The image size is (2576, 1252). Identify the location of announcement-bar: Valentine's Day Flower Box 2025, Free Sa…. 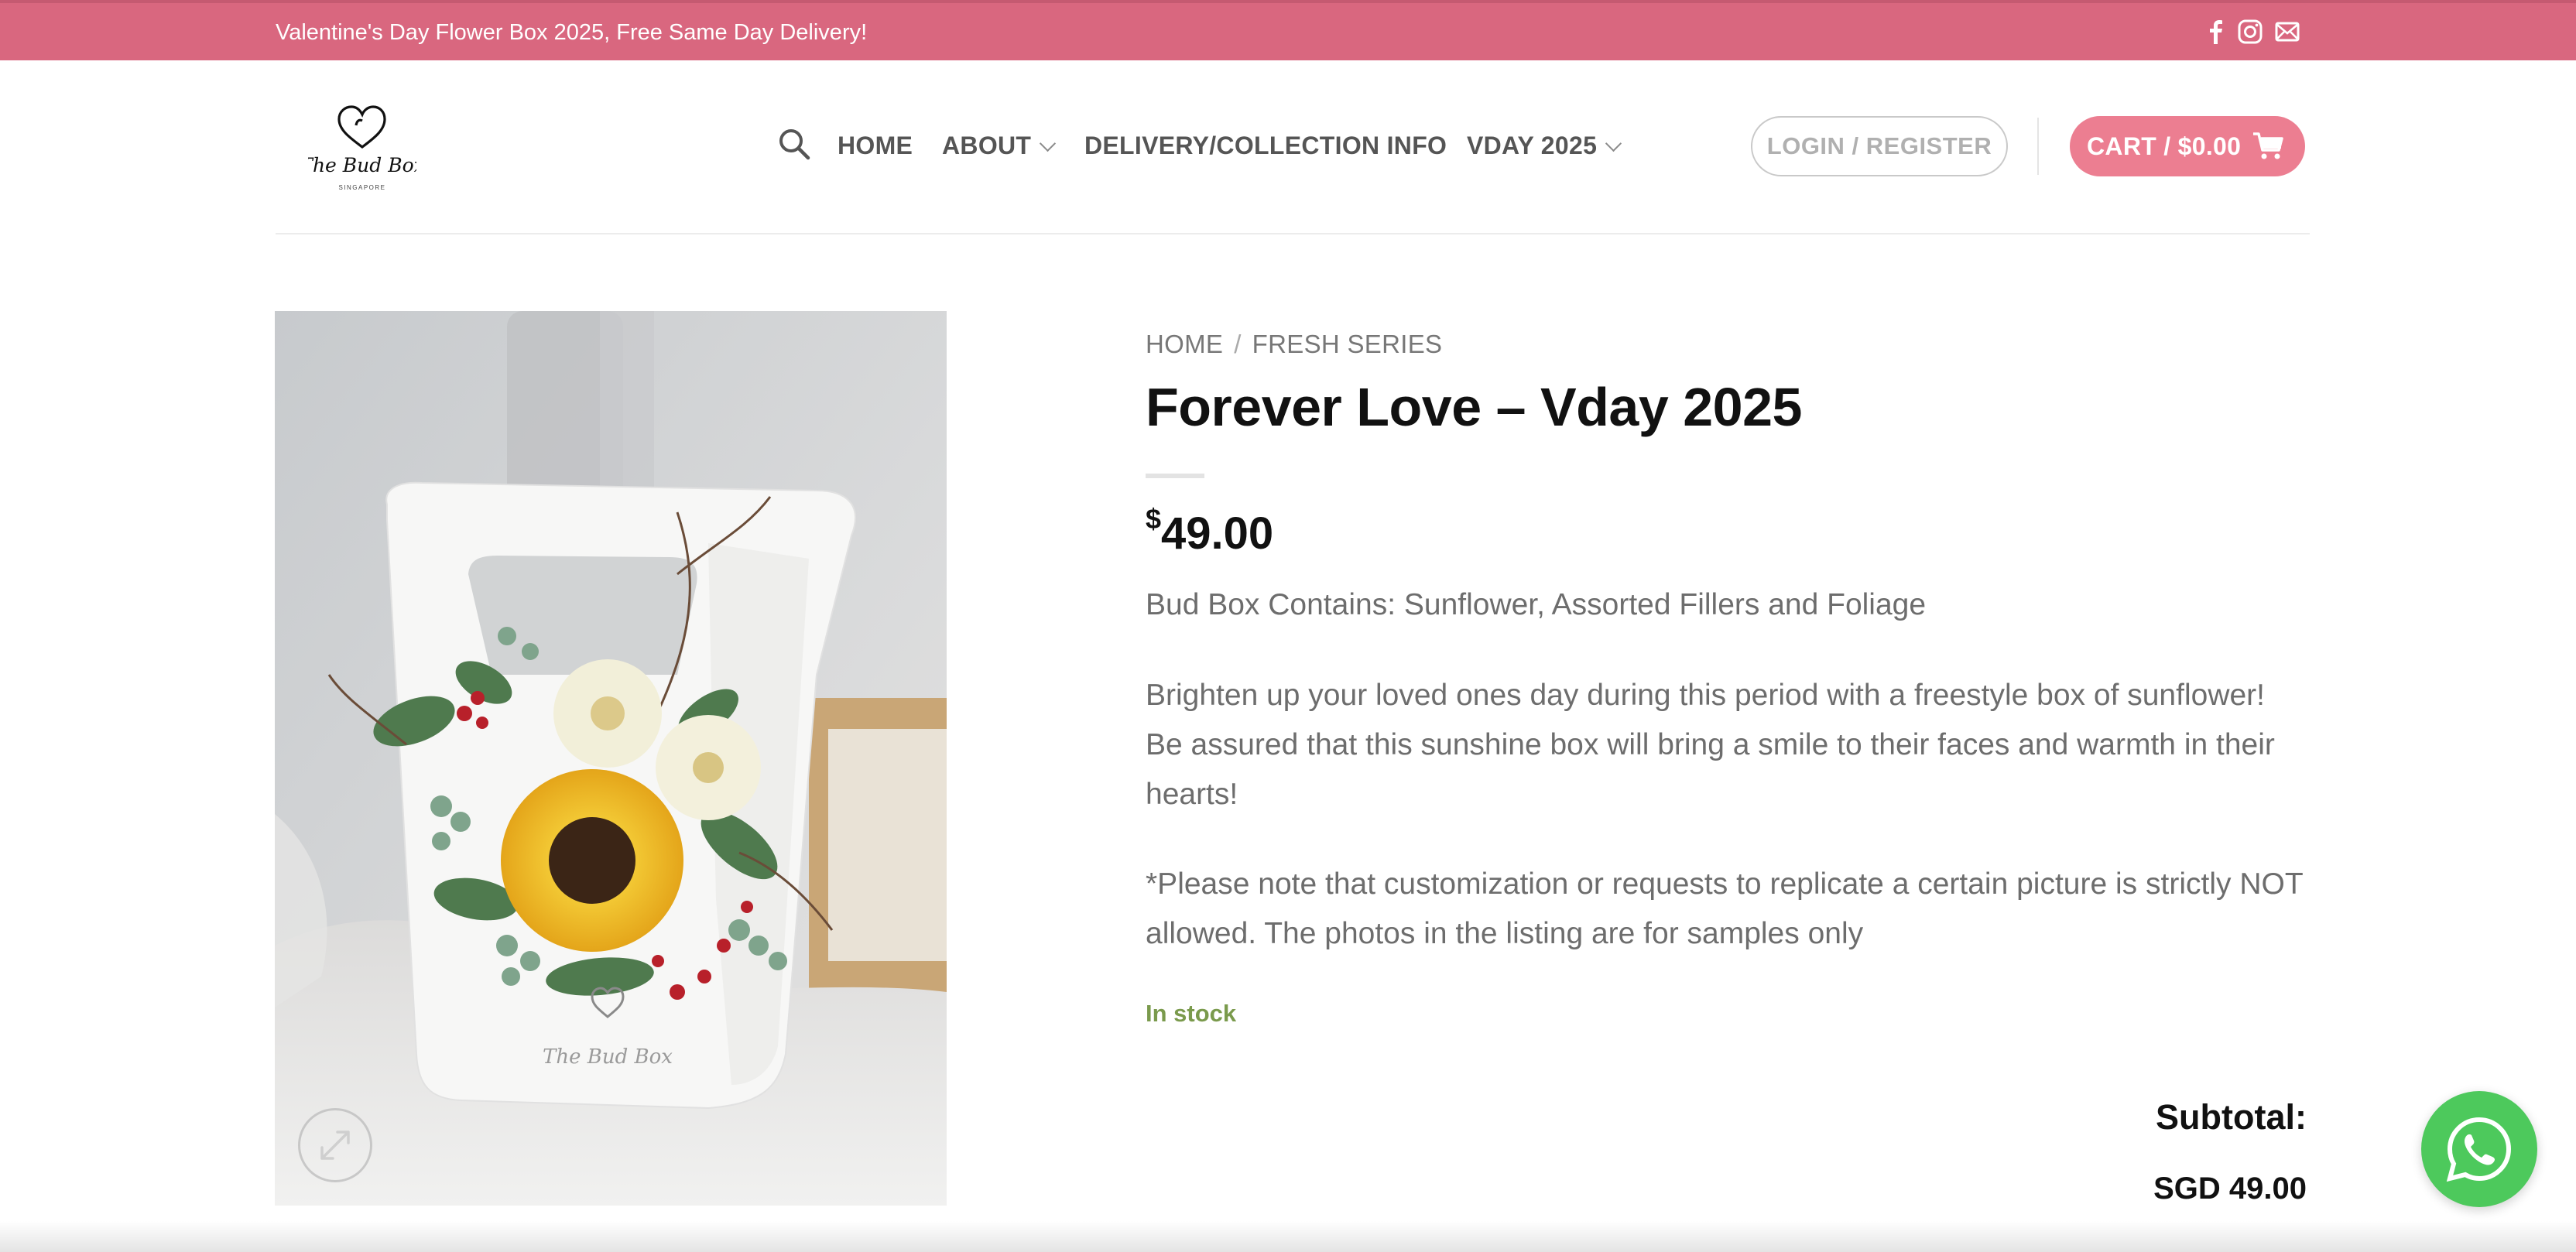
(1288, 30).